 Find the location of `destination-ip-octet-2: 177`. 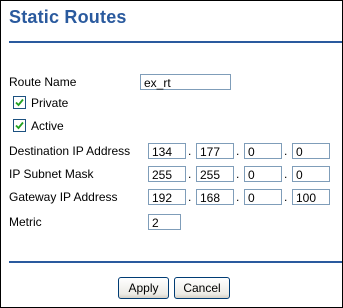

destination-ip-octet-2: 177 is located at coordinates (215, 151).